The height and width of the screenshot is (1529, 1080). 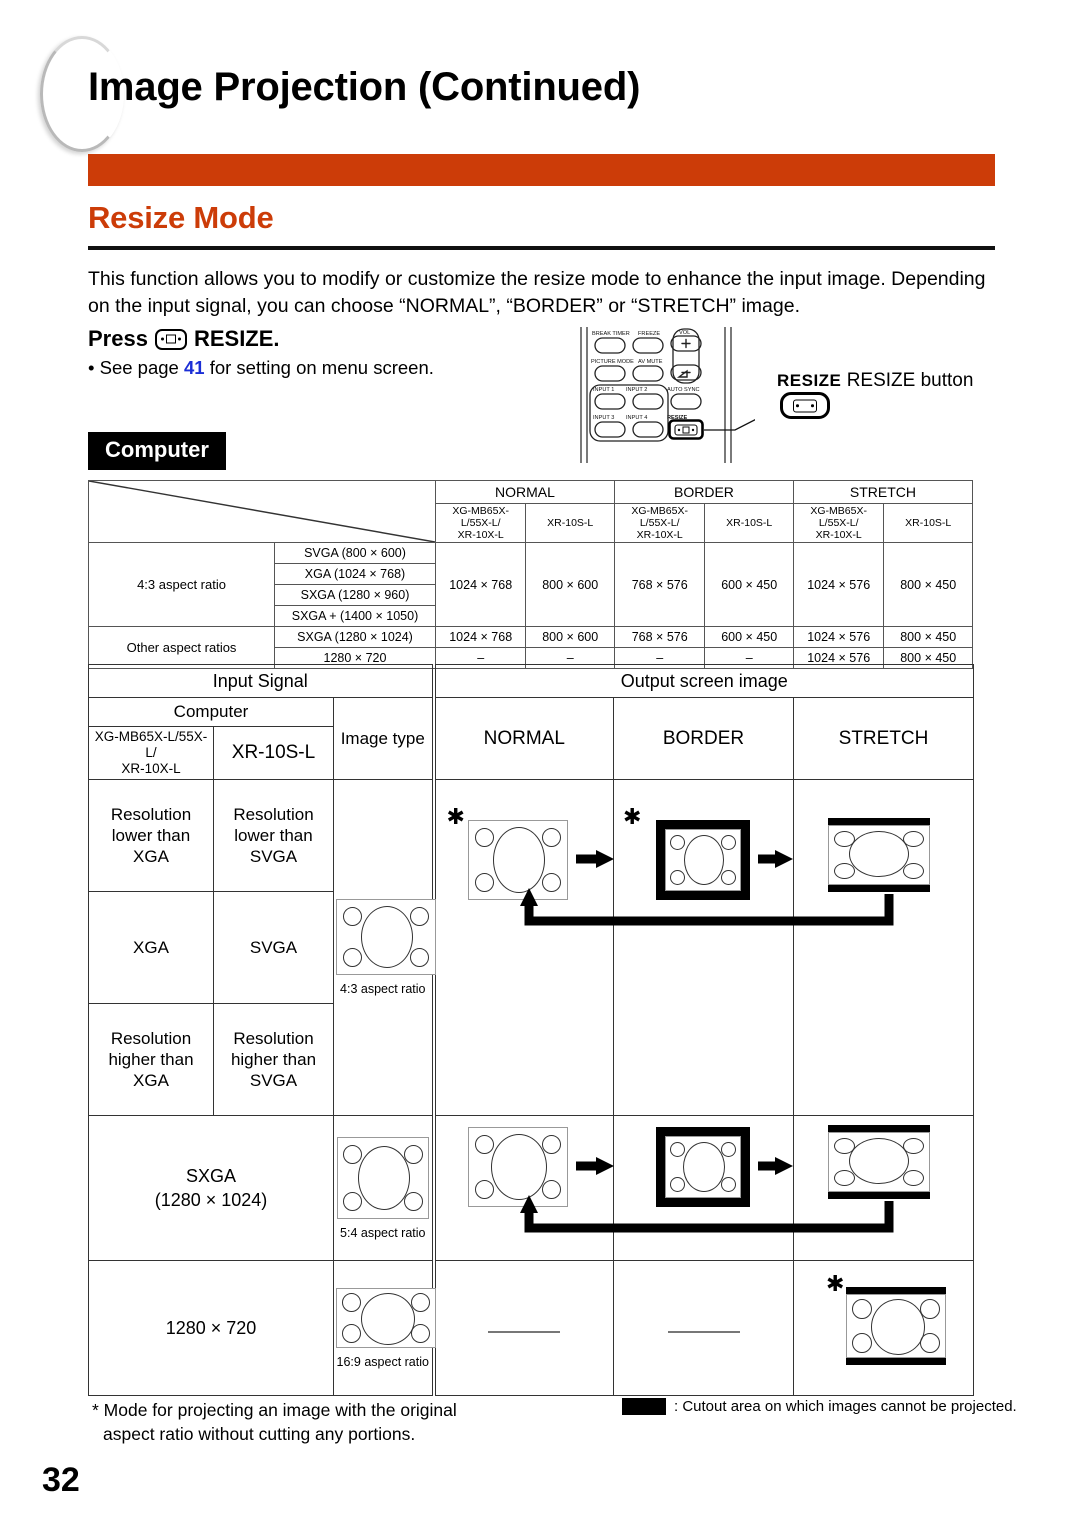 What do you see at coordinates (928, 523) in the screenshot?
I see `table1-model-b-stretch: XR-10S-L` at bounding box center [928, 523].